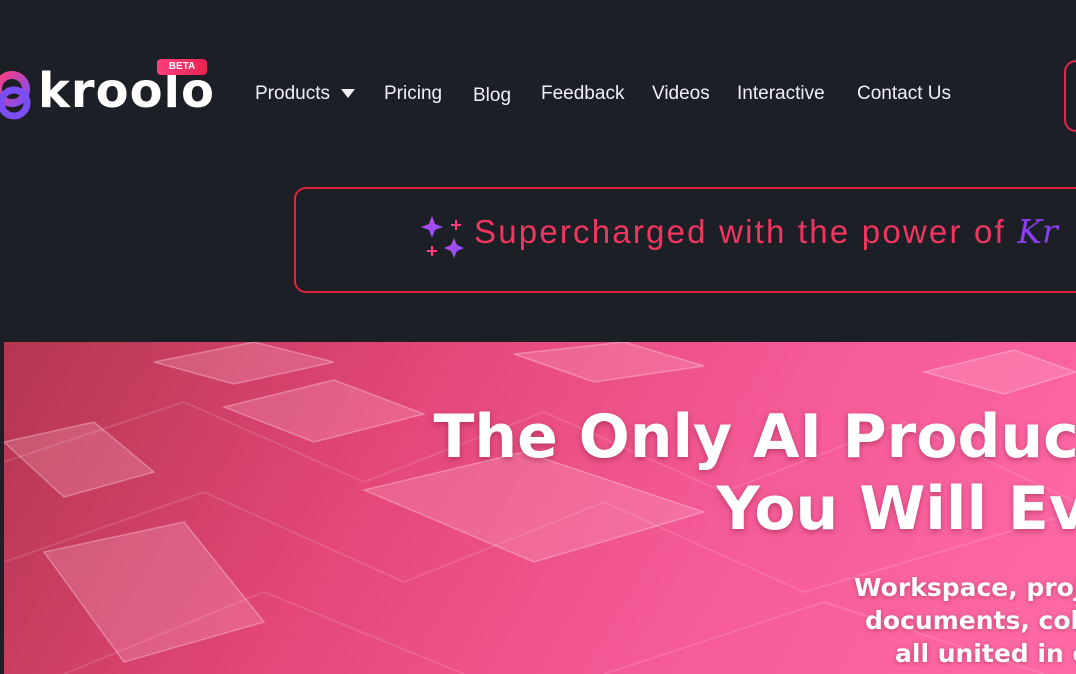 The height and width of the screenshot is (674, 1076). What do you see at coordinates (1037, 231) in the screenshot?
I see `banner-brand: Kr` at bounding box center [1037, 231].